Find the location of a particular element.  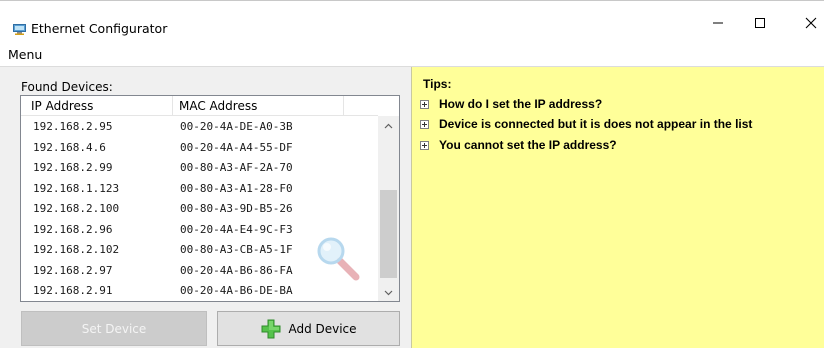

close-button is located at coordinates (806, 23).